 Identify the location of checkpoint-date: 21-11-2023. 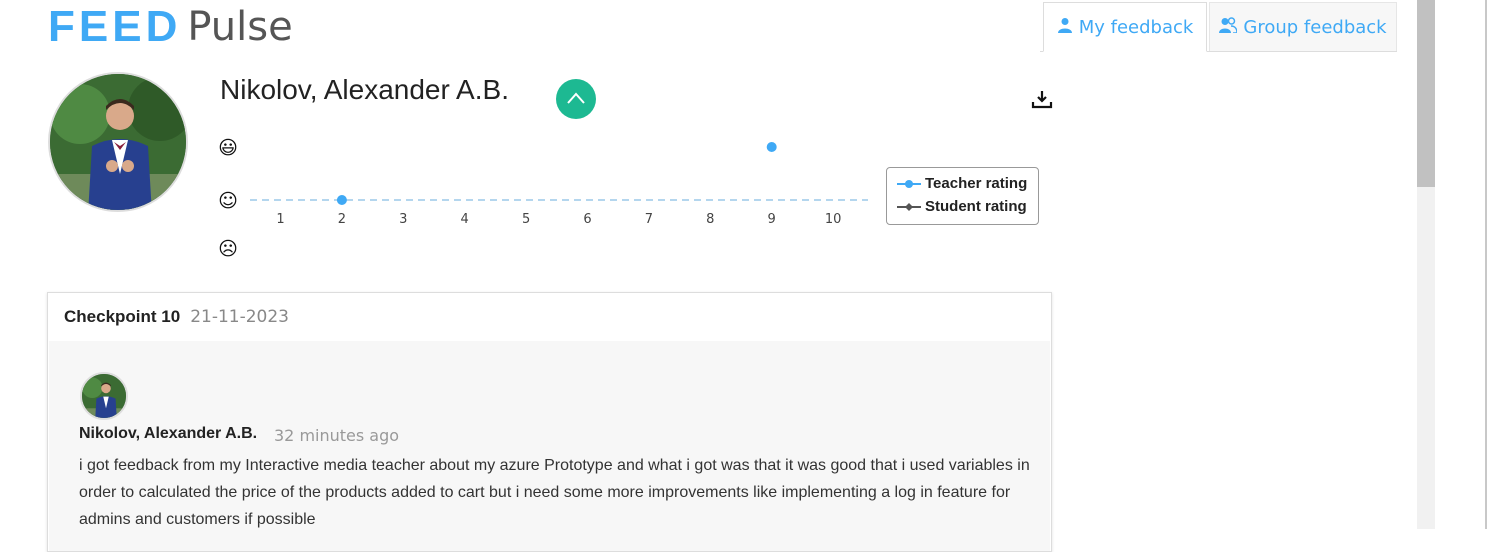
(239, 317).